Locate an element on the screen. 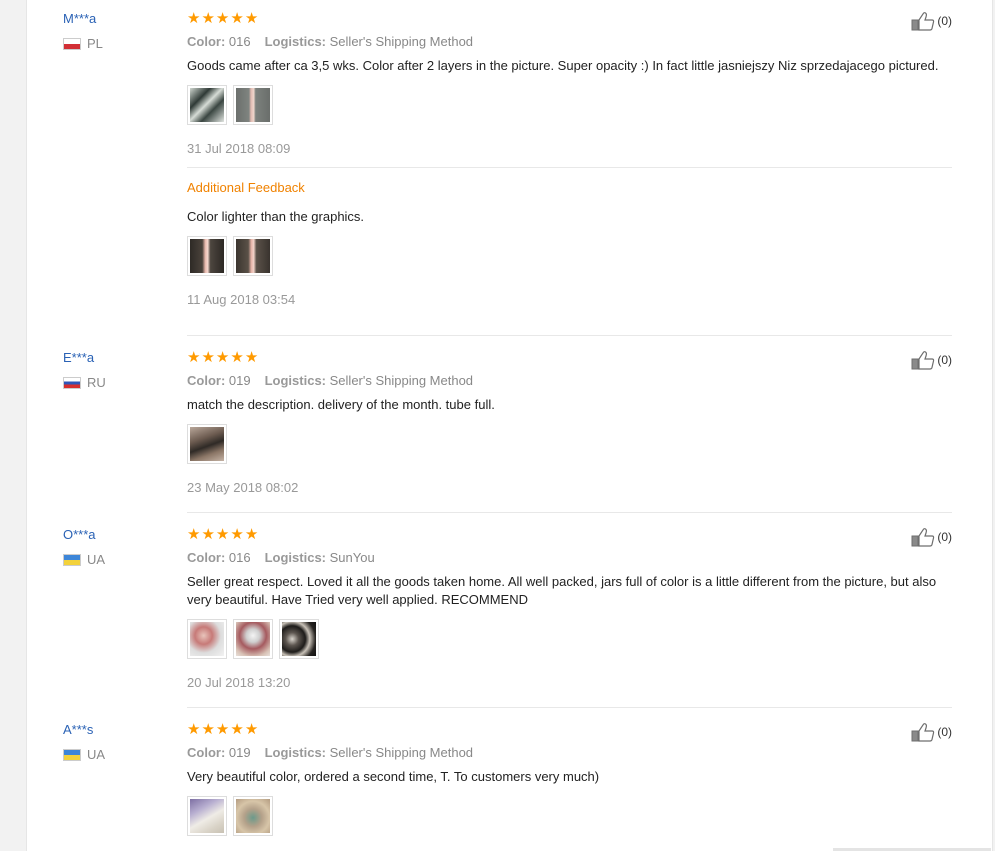  additional-feedback-images is located at coordinates (569, 256).